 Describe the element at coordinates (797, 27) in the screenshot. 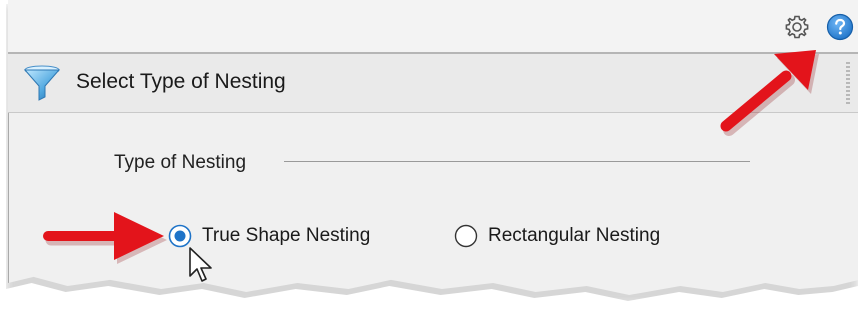

I see `gear-icon` at that location.